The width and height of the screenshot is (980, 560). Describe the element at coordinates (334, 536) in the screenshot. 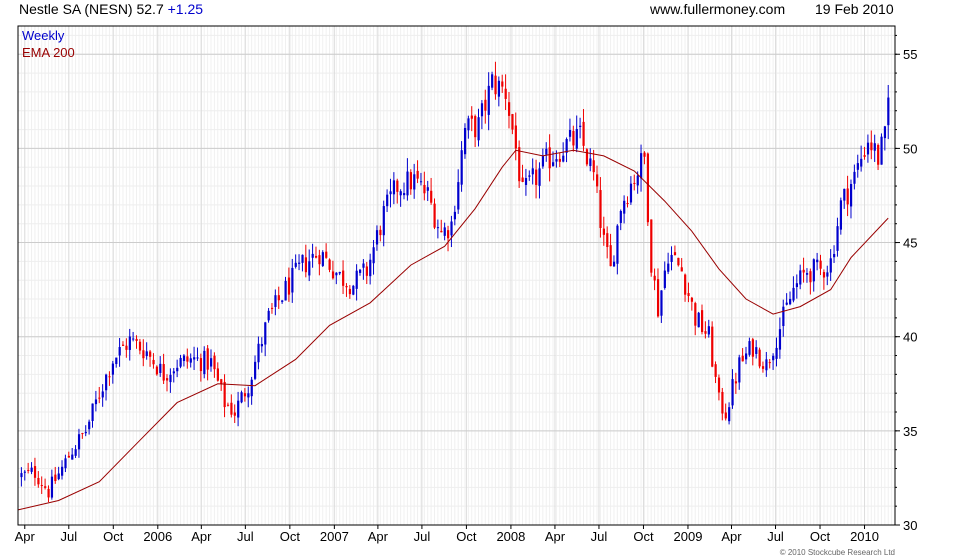

I see `x-tick-label: 2007` at that location.